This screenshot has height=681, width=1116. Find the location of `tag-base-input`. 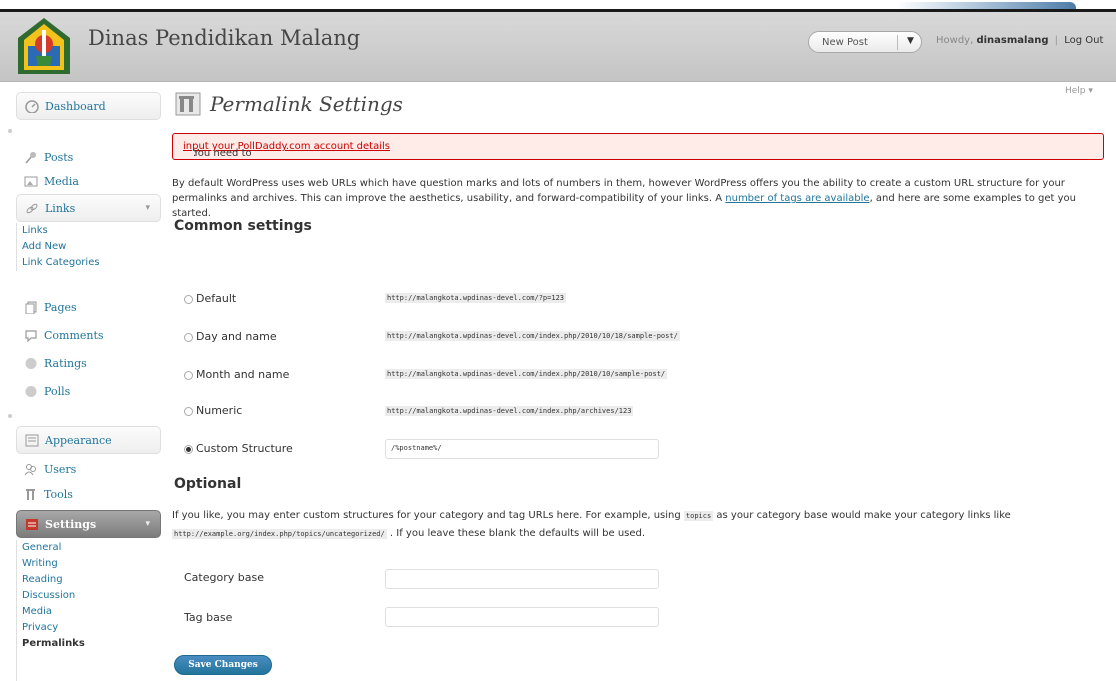

tag-base-input is located at coordinates (522, 617).